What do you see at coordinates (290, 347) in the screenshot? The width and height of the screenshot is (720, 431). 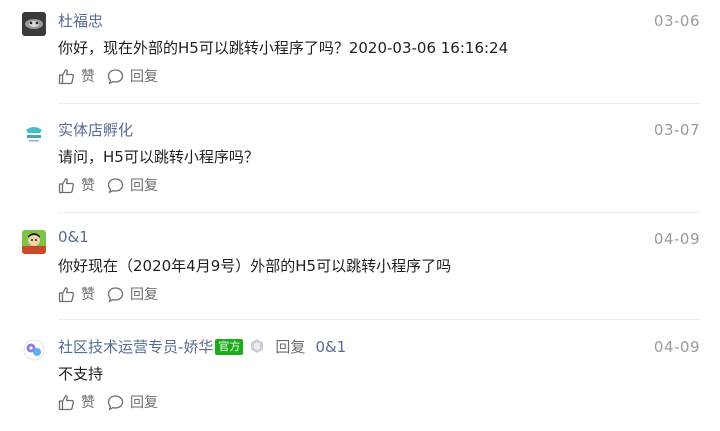 I see `reply-tag: 回复` at bounding box center [290, 347].